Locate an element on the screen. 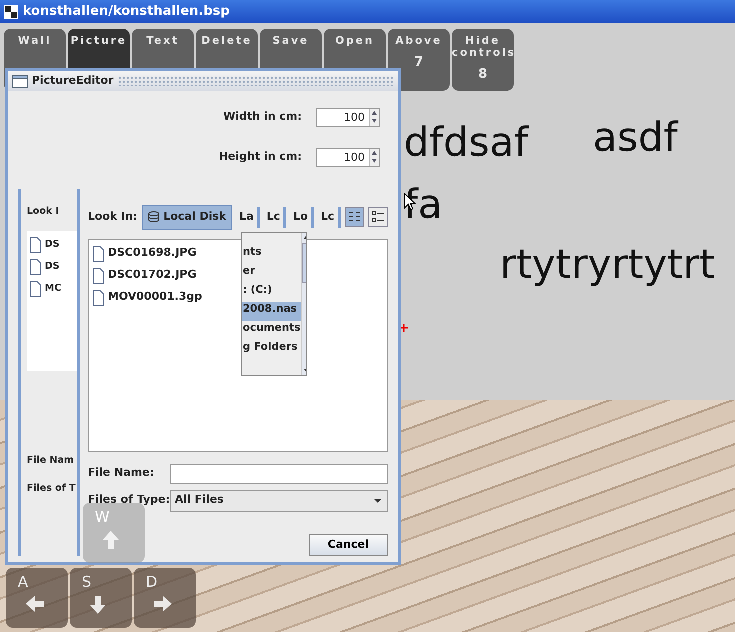 Image resolution: width=735 pixels, height=632 pixels. field-label: Height in cm: is located at coordinates (260, 156).